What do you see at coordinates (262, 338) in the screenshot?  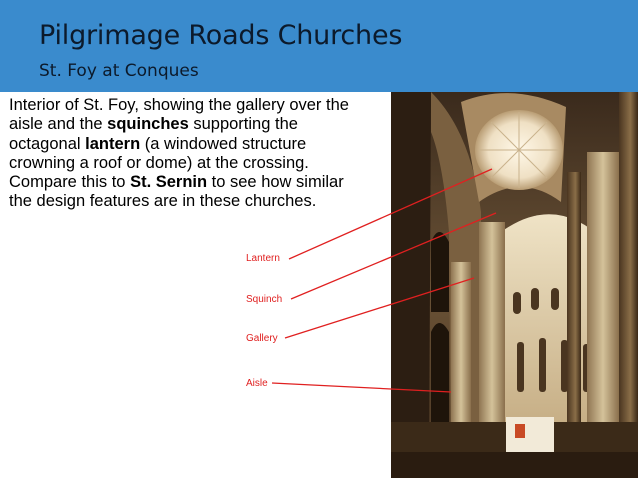 I see `label-gallery: Gallery` at bounding box center [262, 338].